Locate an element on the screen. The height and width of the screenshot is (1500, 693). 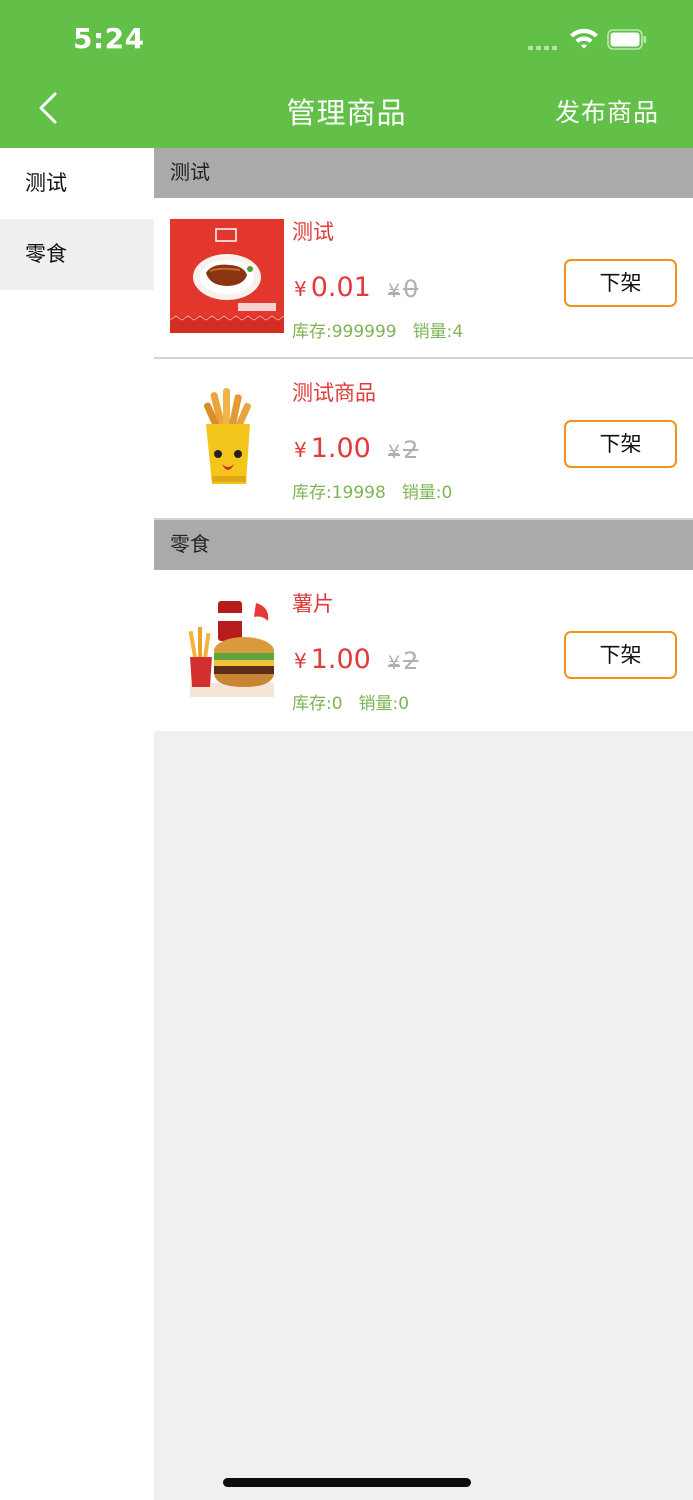
product-price: ¥0.01 is located at coordinates (332, 287).